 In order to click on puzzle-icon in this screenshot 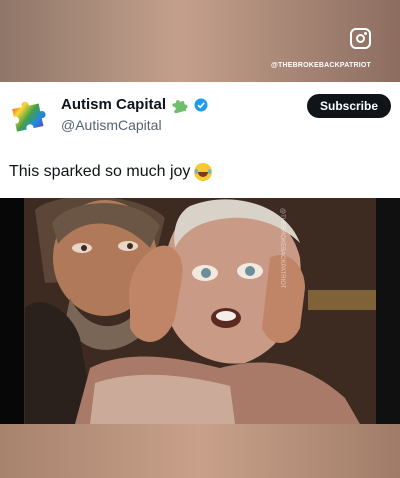, I will do `click(180, 106)`.